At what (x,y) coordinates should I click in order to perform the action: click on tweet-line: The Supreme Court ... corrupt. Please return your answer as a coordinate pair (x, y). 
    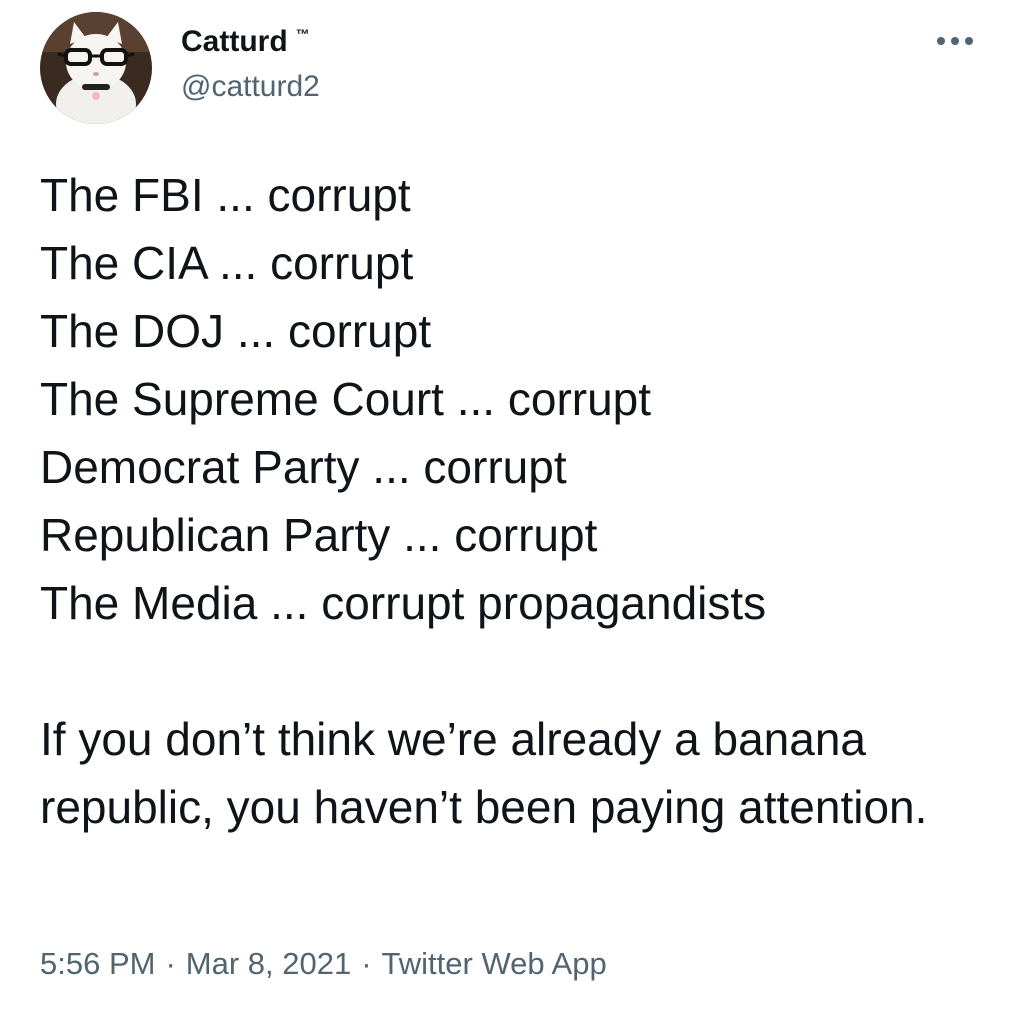
    Looking at the image, I should click on (346, 399).